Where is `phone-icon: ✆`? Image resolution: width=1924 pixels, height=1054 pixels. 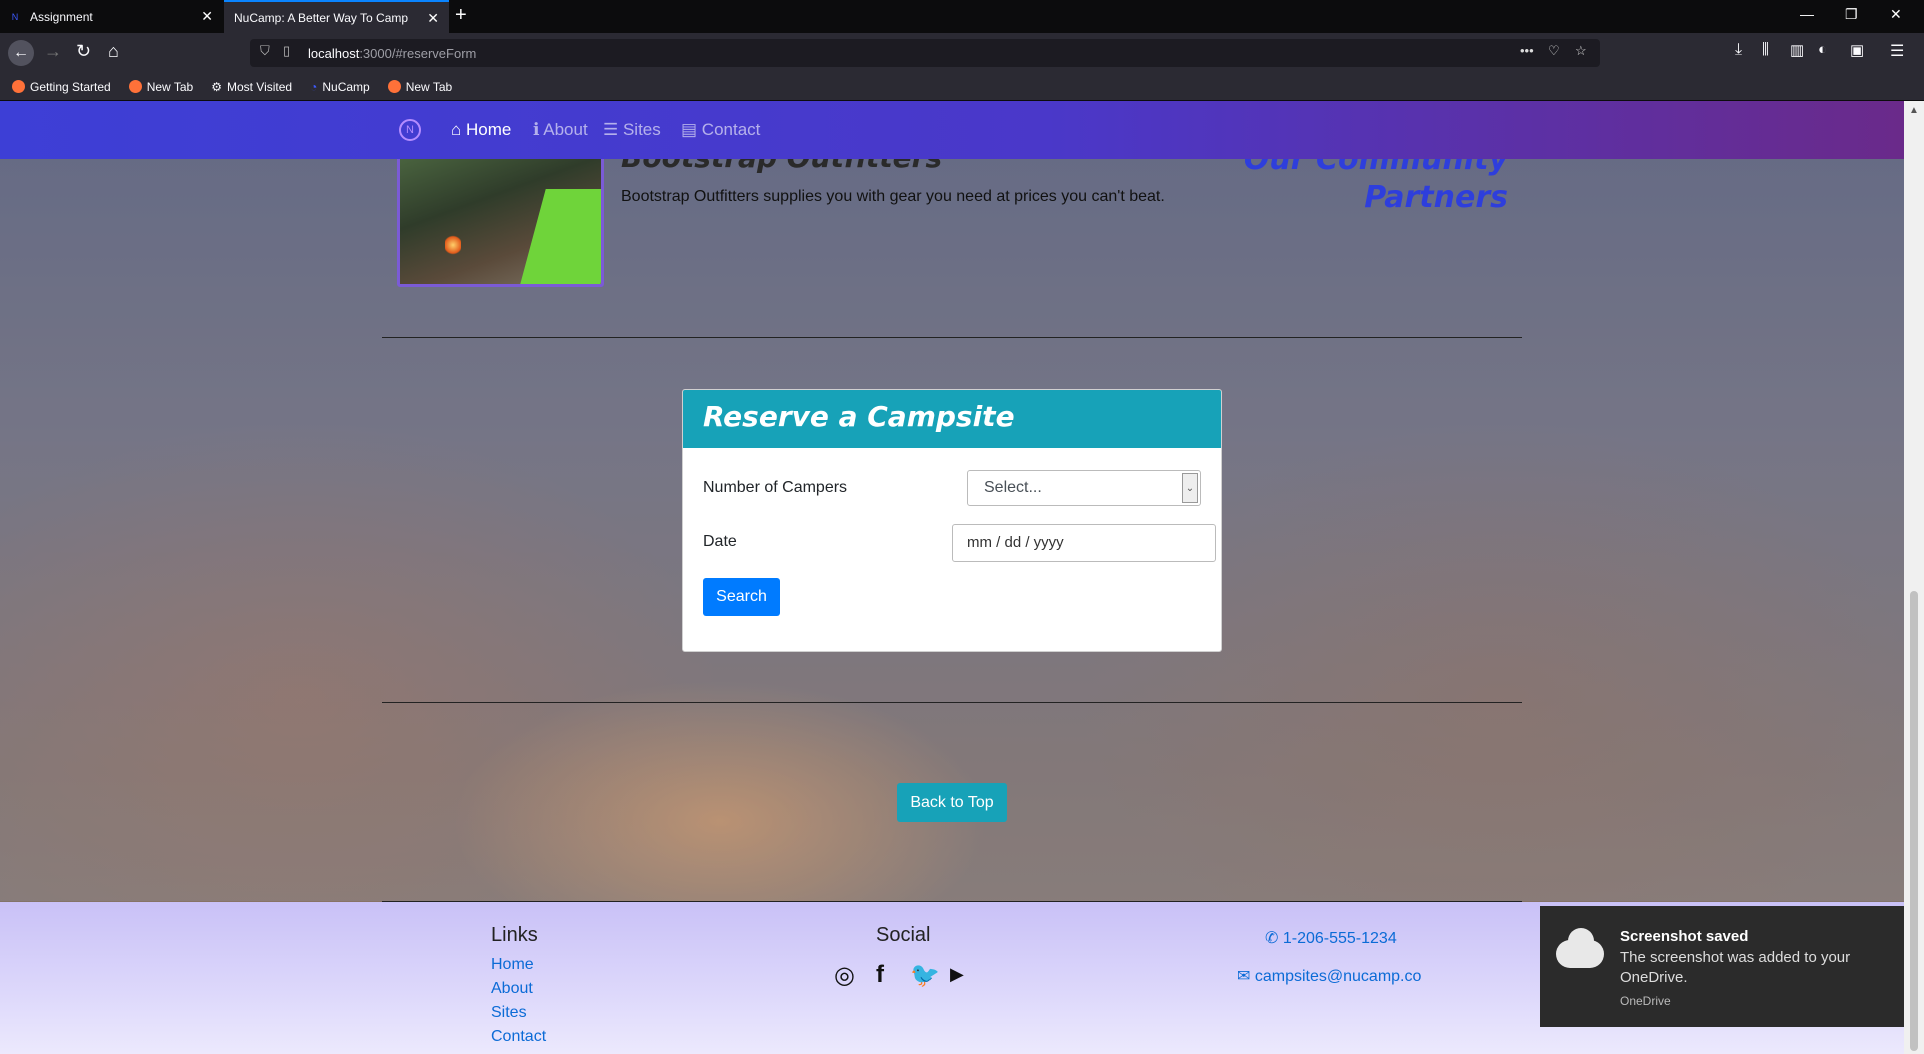
phone-icon: ✆ is located at coordinates (1274, 938).